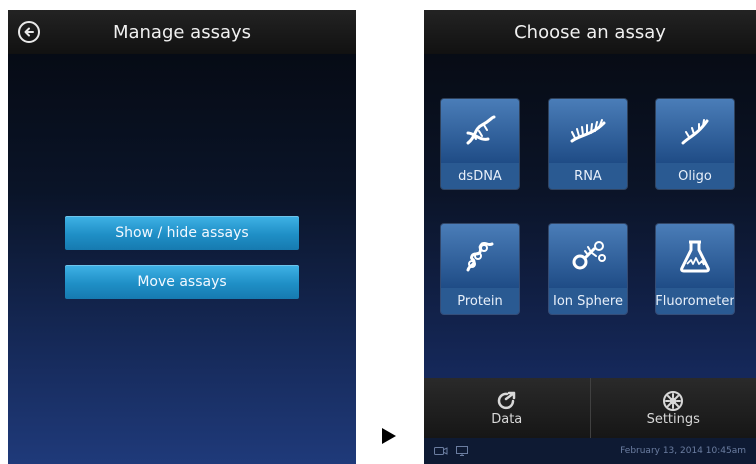 This screenshot has width=756, height=464. Describe the element at coordinates (182, 282) in the screenshot. I see `move-assays-button: Move assays` at that location.